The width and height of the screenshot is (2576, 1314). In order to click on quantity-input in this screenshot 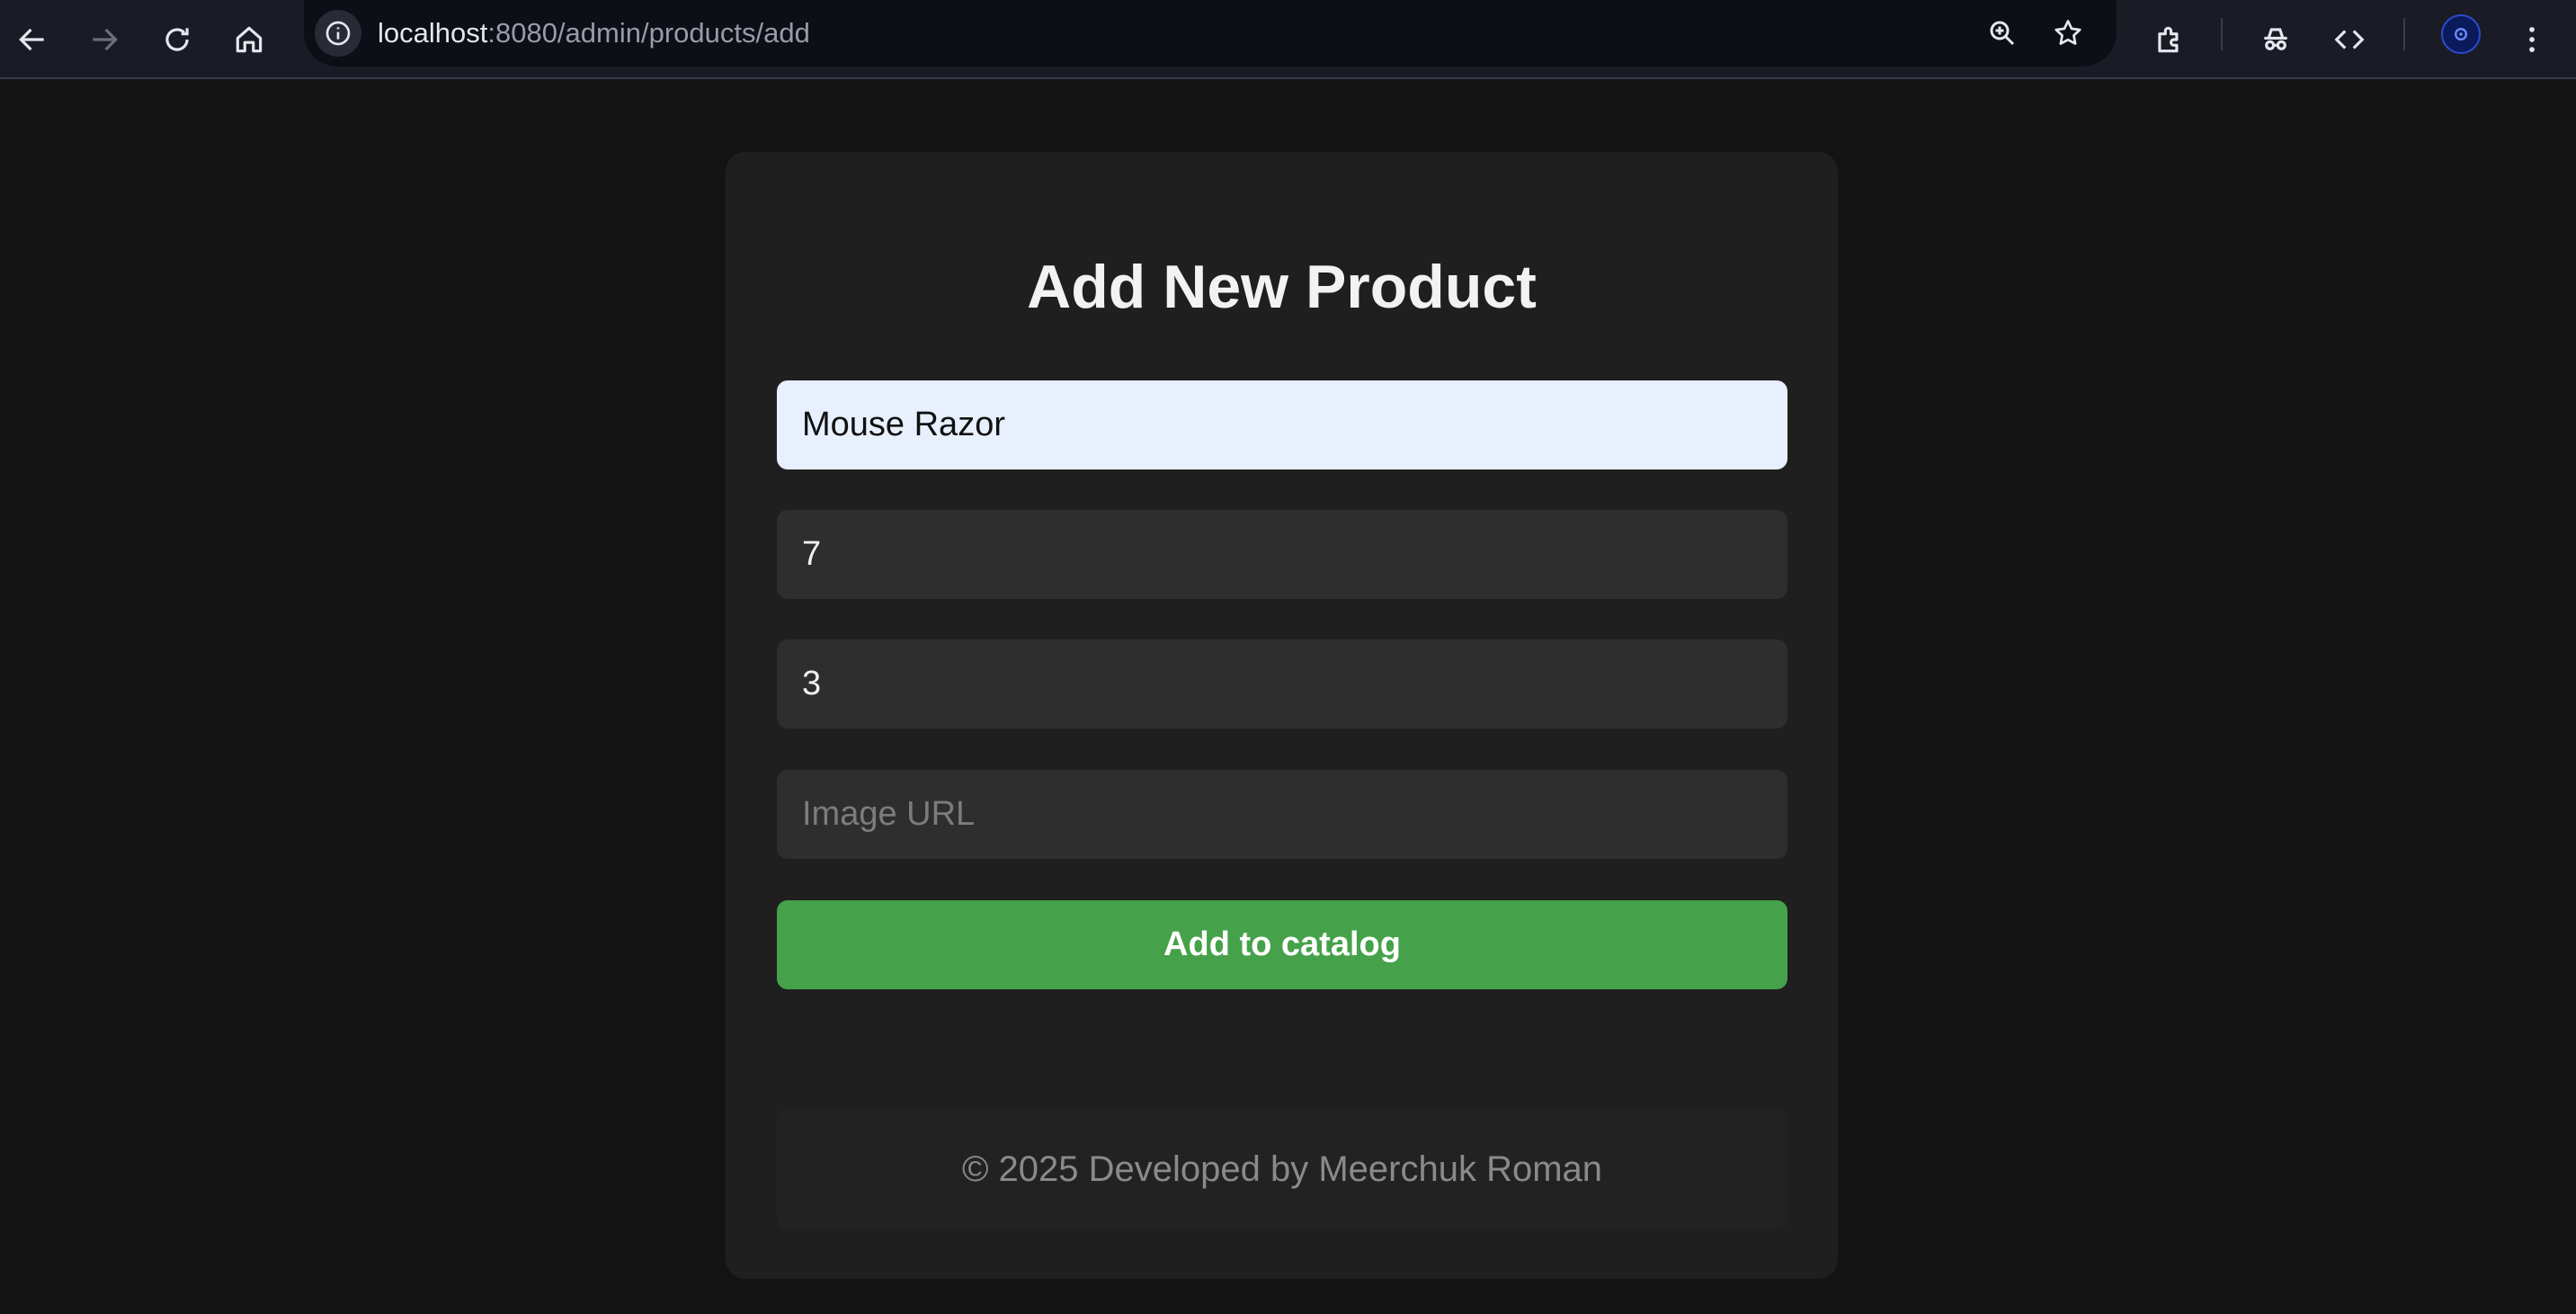, I will do `click(1282, 684)`.